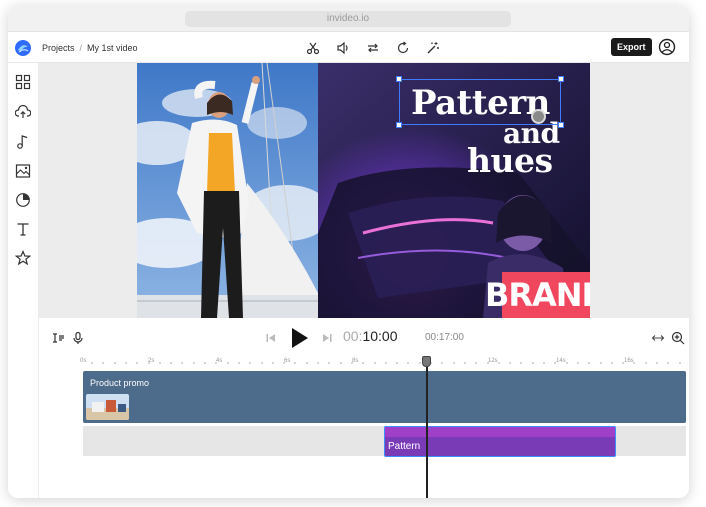 The width and height of the screenshot is (706, 507). I want to click on export-button: Export, so click(631, 47).